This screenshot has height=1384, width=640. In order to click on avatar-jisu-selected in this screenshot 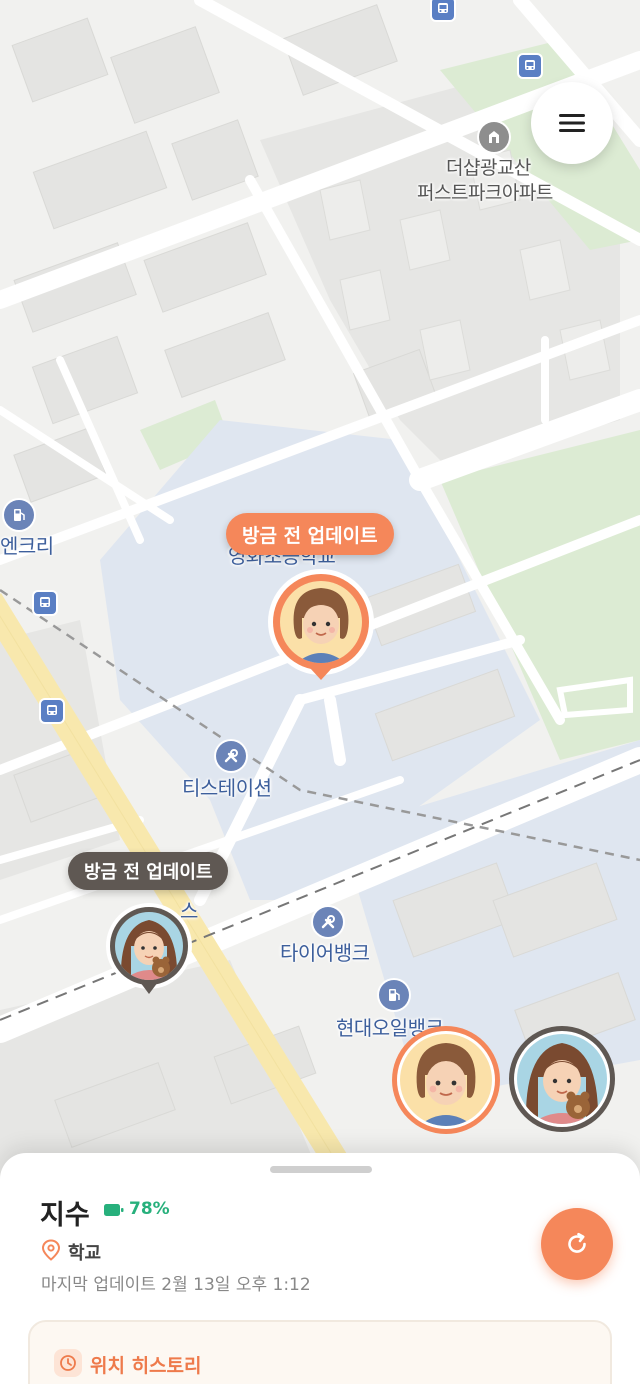, I will do `click(446, 1080)`.